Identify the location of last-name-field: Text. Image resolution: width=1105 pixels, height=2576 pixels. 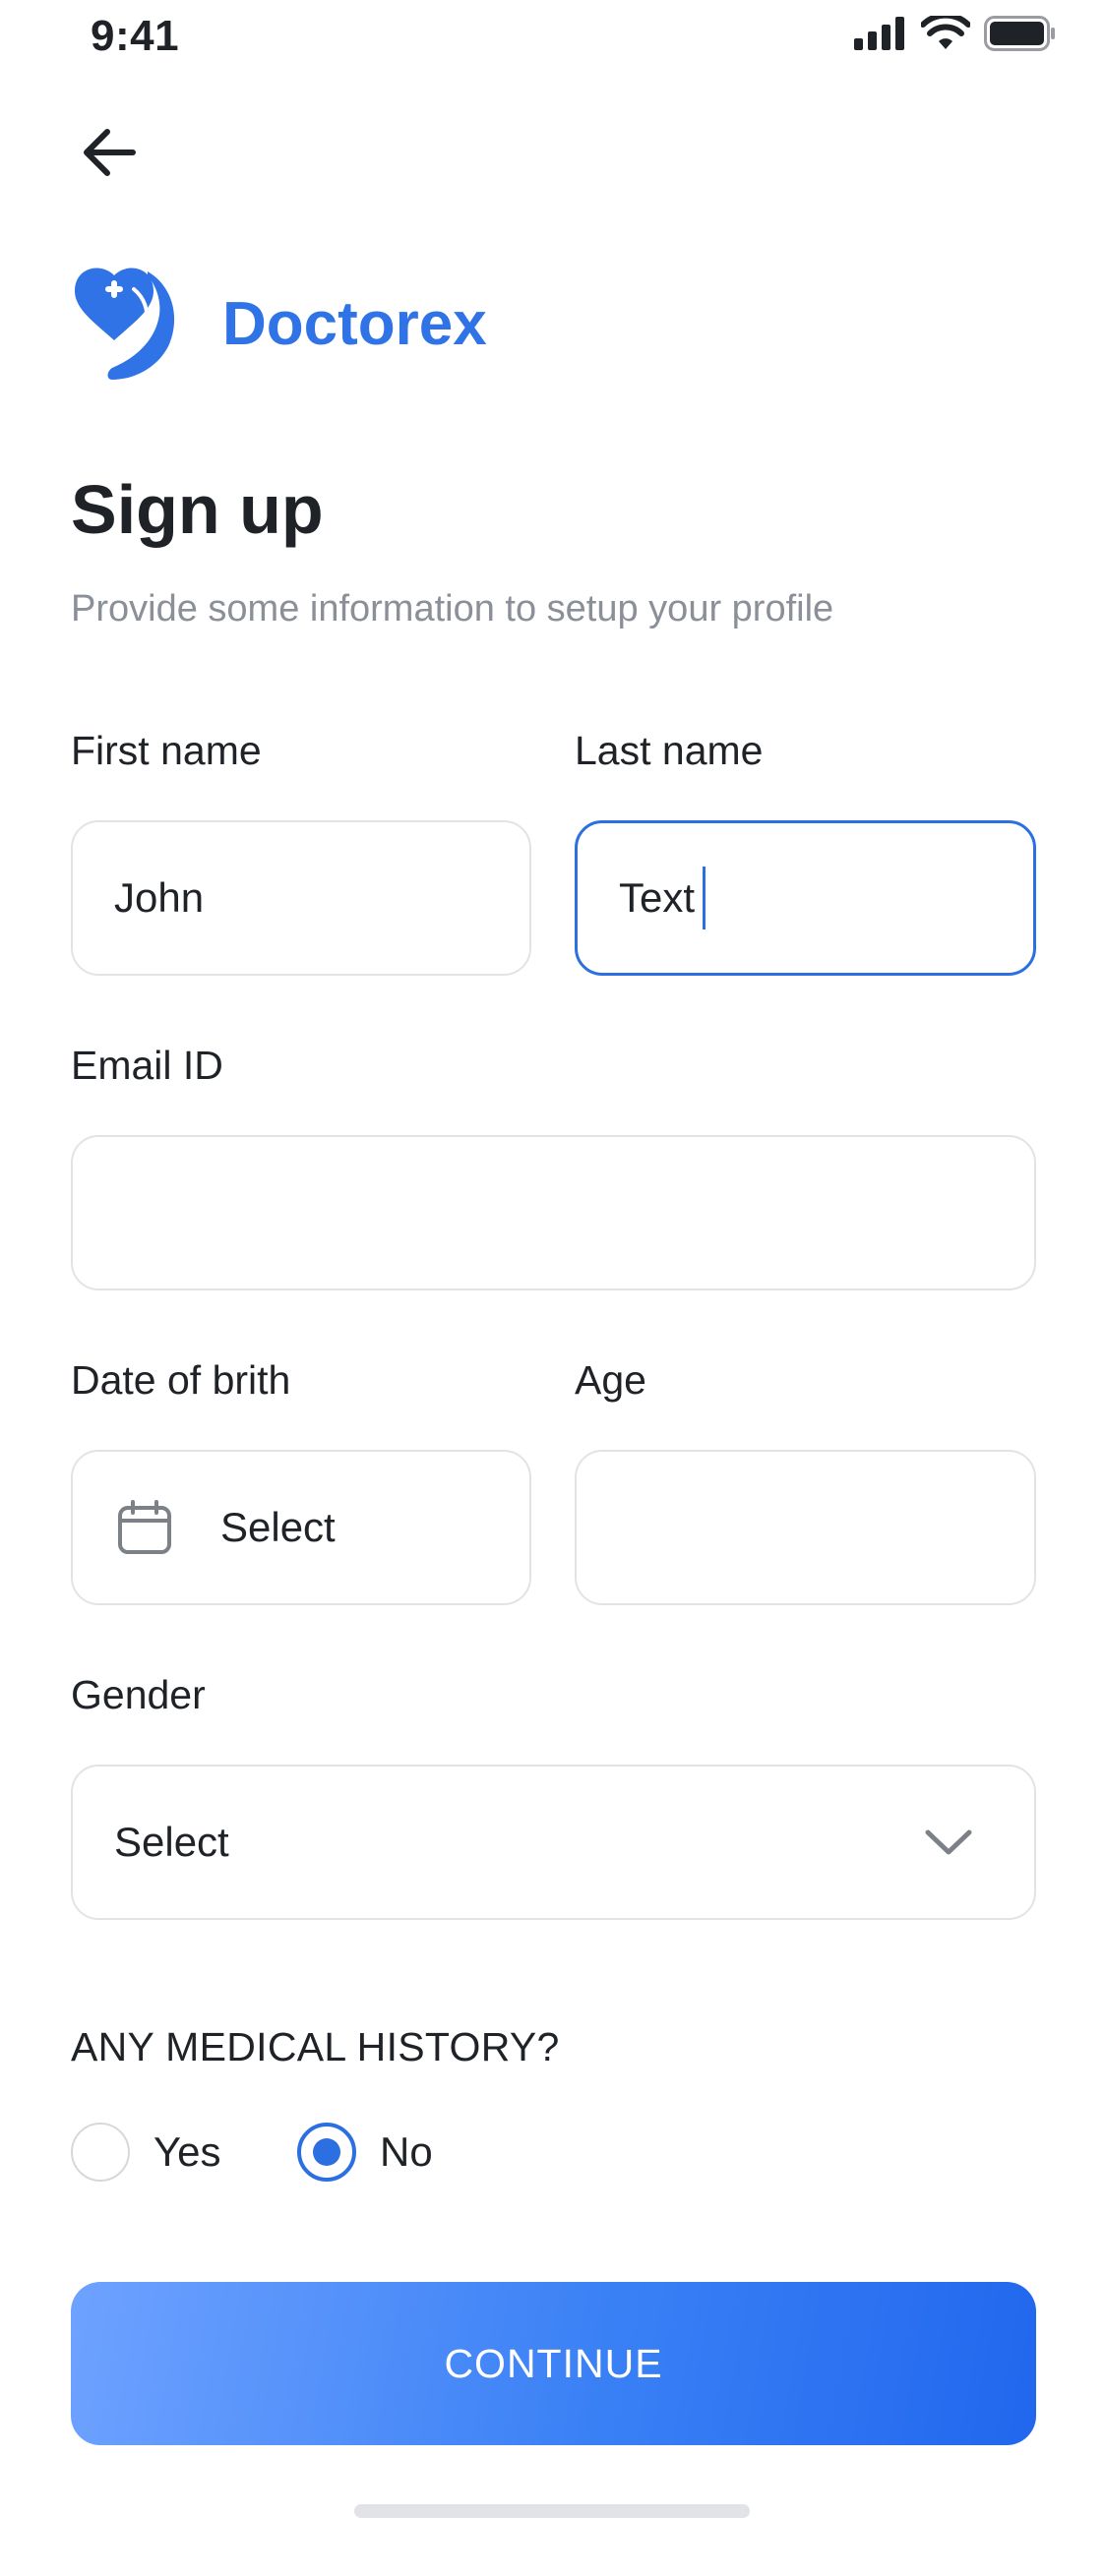
(805, 898).